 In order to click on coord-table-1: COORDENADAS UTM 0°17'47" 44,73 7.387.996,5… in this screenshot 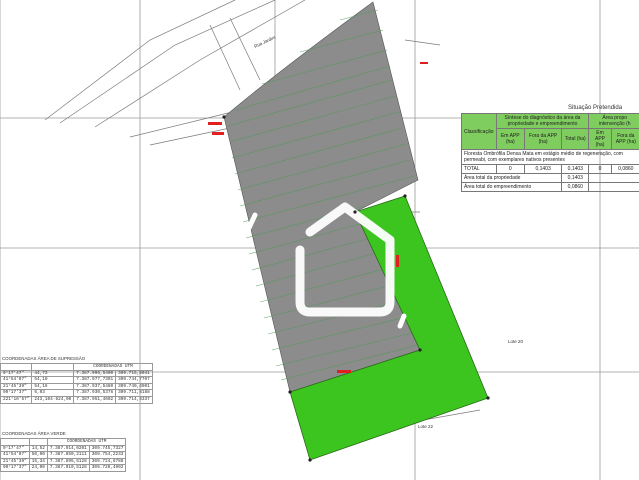, I will do `click(76, 383)`.